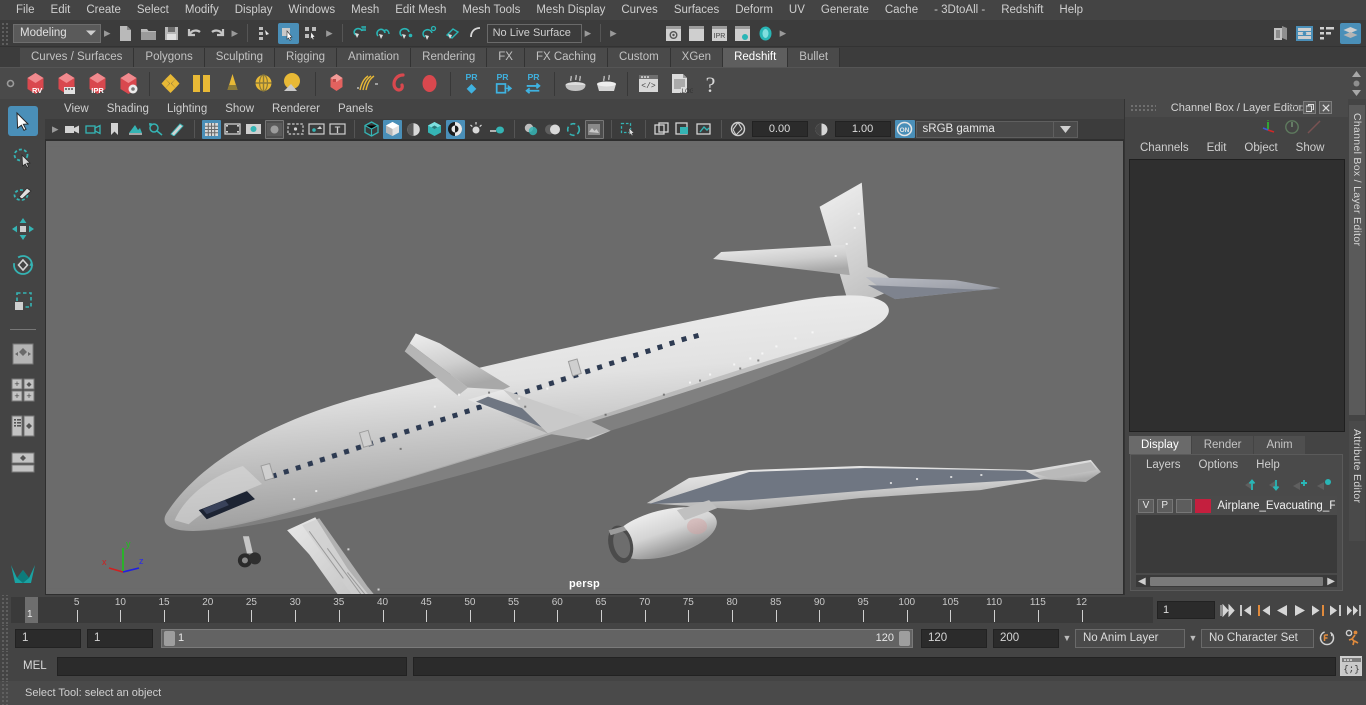 The image size is (1366, 705). I want to click on ambient-occlusion-icon, so click(476, 129).